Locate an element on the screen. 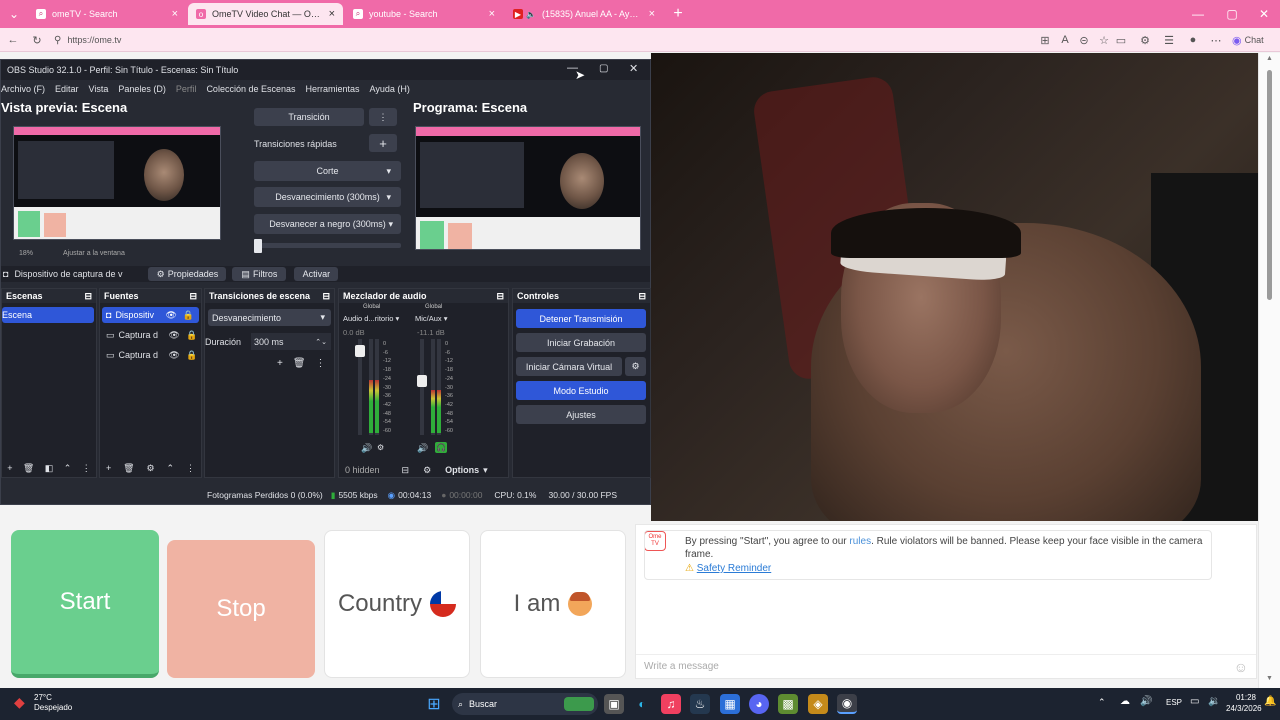 The height and width of the screenshot is (720, 1280). channel-2-fader-handle is located at coordinates (422, 381).